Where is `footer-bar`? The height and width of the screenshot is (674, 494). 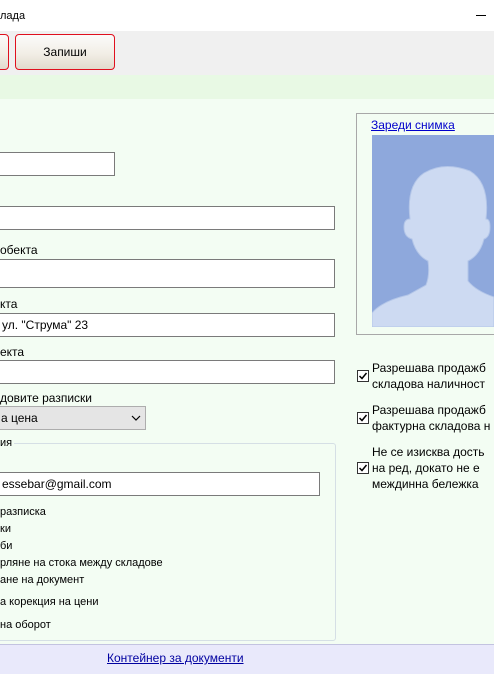 footer-bar is located at coordinates (247, 659).